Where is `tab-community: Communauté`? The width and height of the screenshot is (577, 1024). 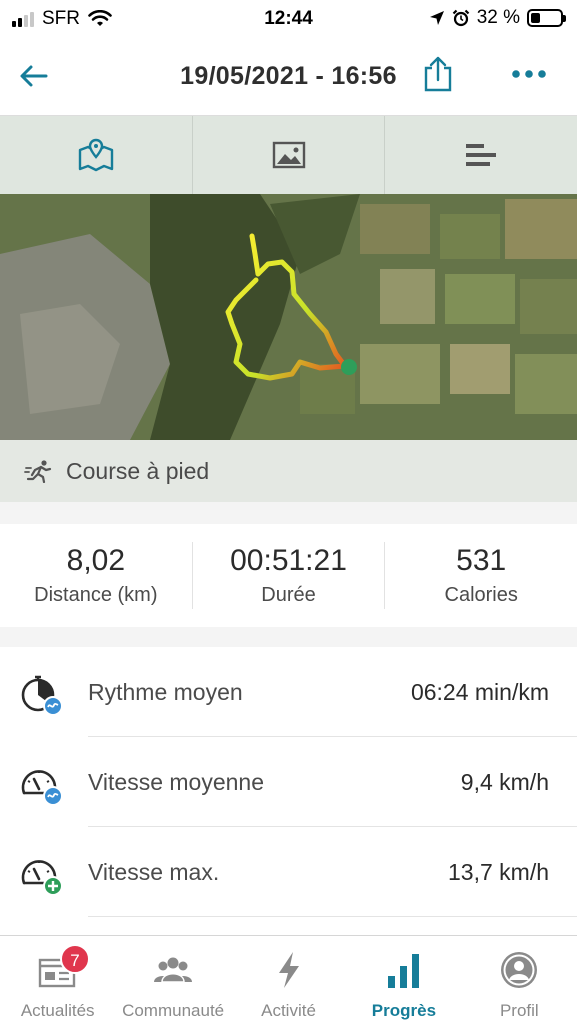 tab-community: Communauté is located at coordinates (172, 980).